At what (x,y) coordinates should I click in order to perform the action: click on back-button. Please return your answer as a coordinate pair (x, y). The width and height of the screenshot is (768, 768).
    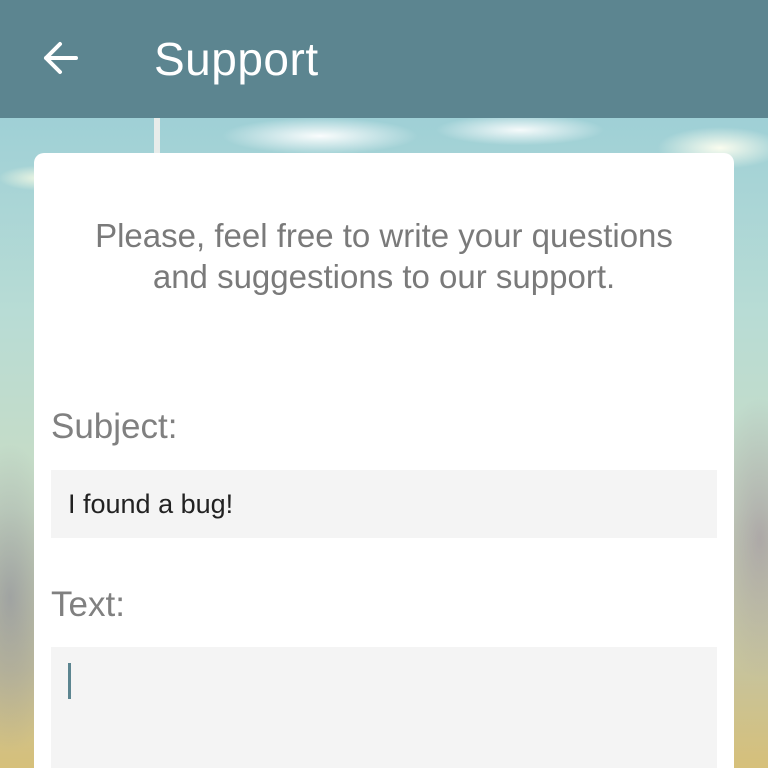
    Looking at the image, I should click on (60, 60).